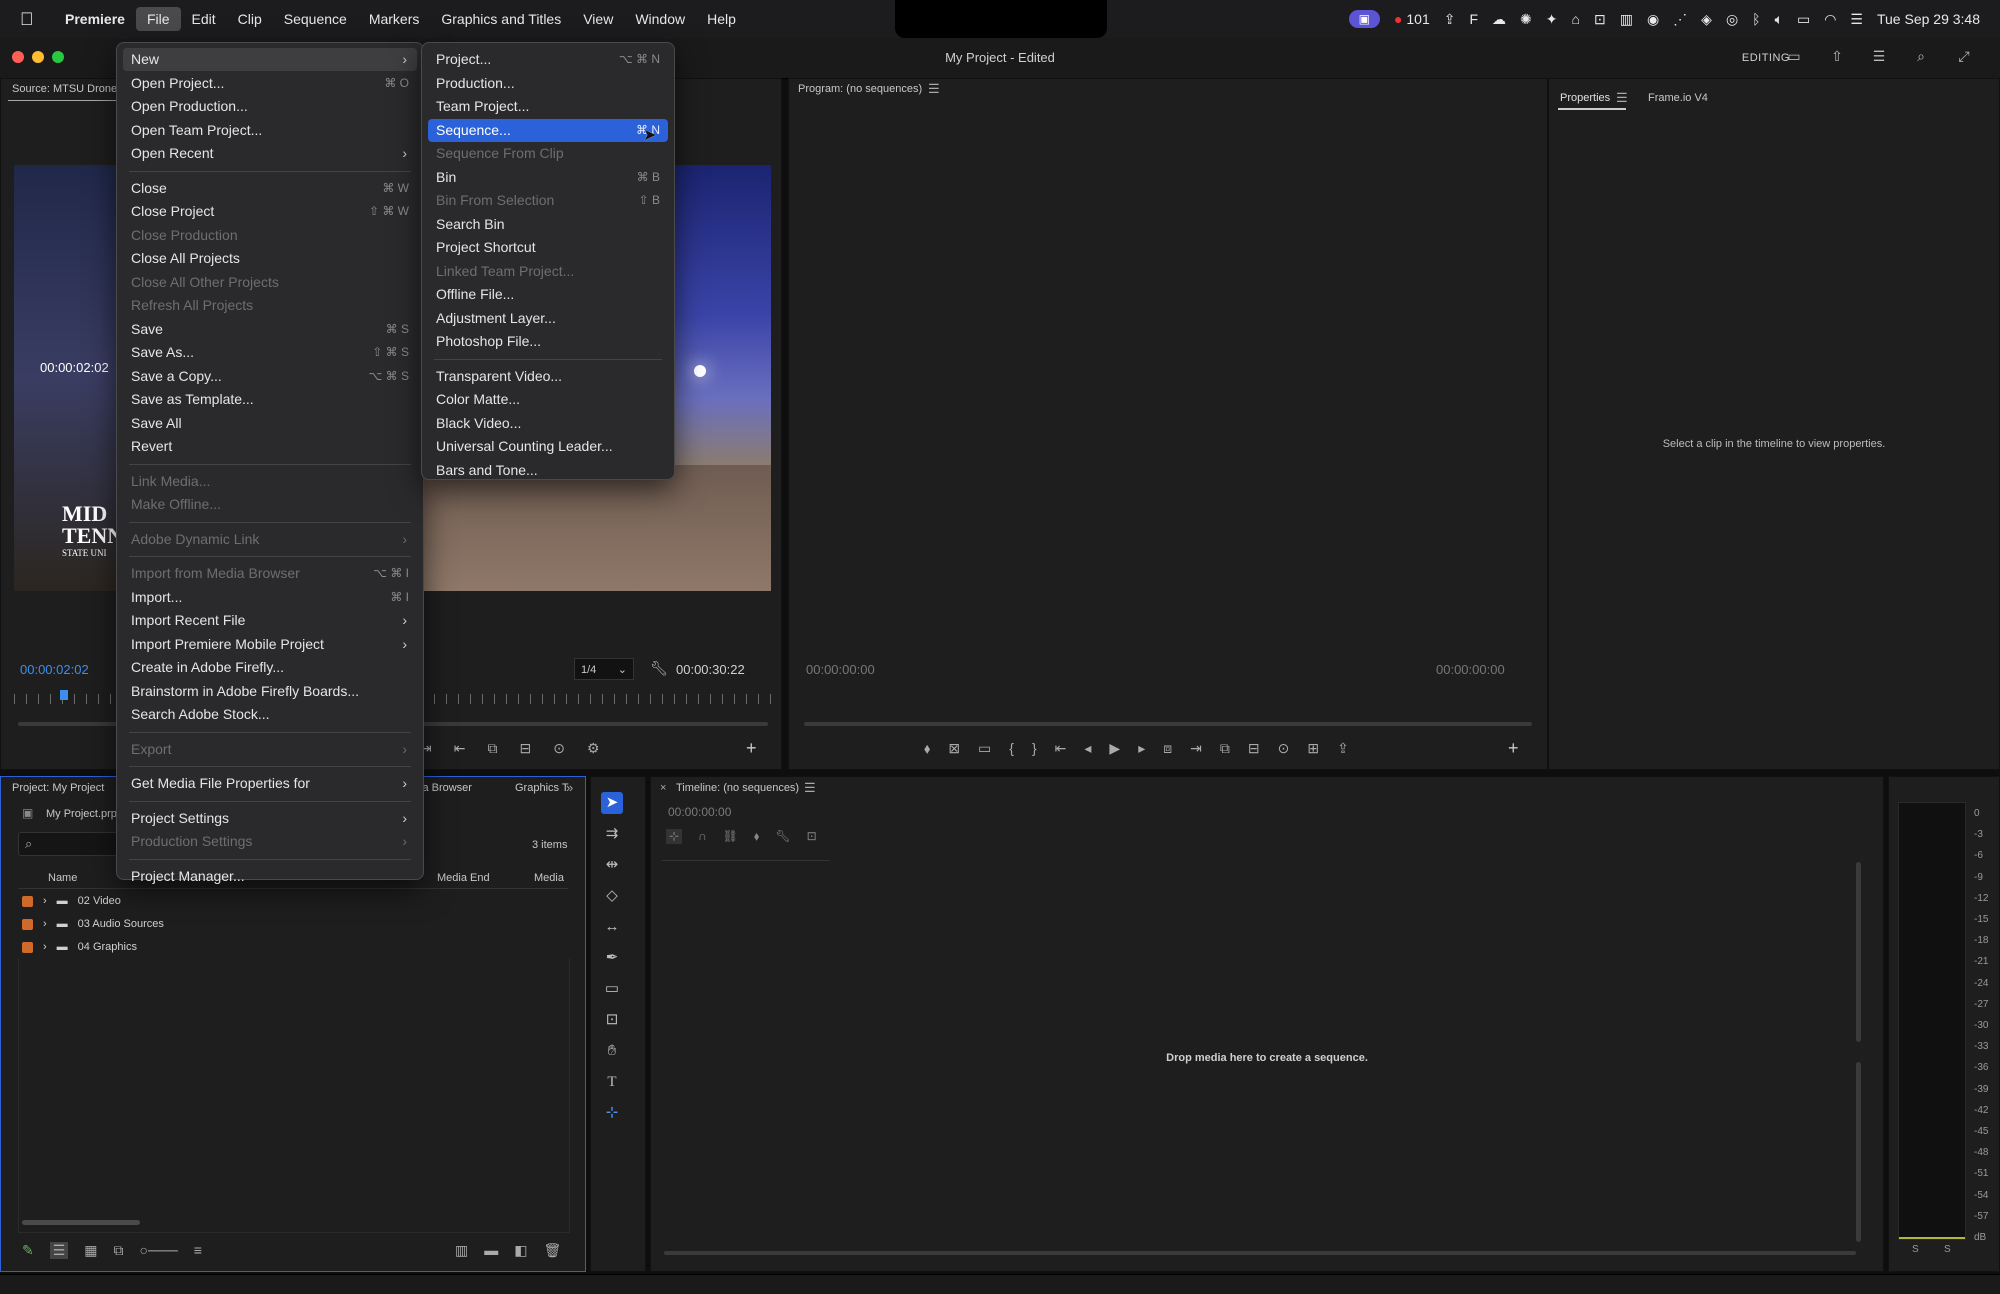 The height and width of the screenshot is (1294, 2000). I want to click on file-menu-item-import-premiere-mobile-project: Import Premiere Mobile Project ›, so click(270, 644).